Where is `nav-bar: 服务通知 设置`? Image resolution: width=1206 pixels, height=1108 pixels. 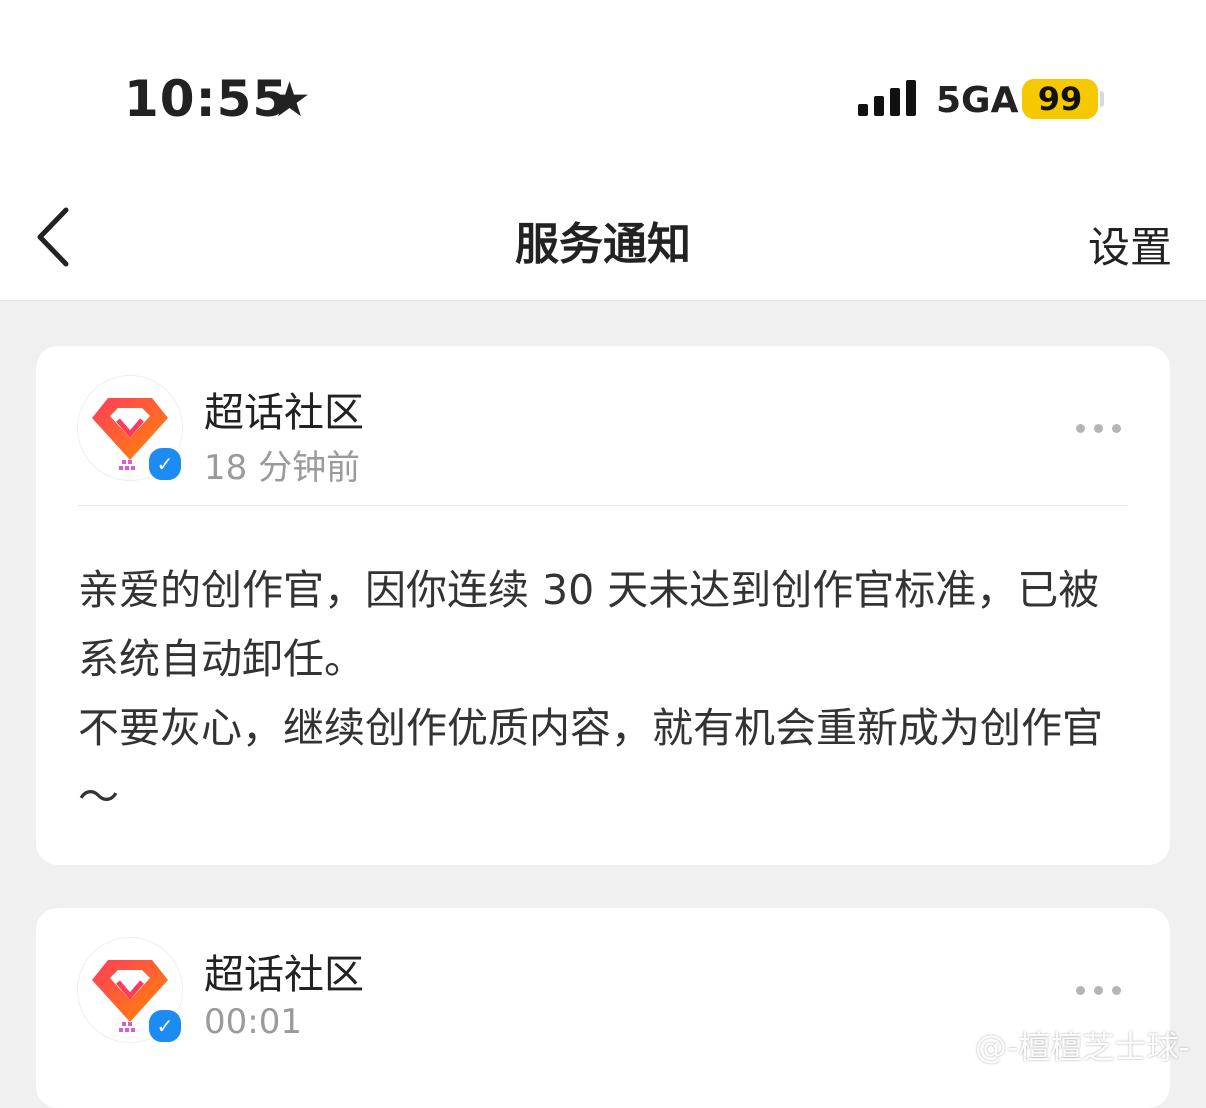
nav-bar: 服务通知 设置 is located at coordinates (603, 235).